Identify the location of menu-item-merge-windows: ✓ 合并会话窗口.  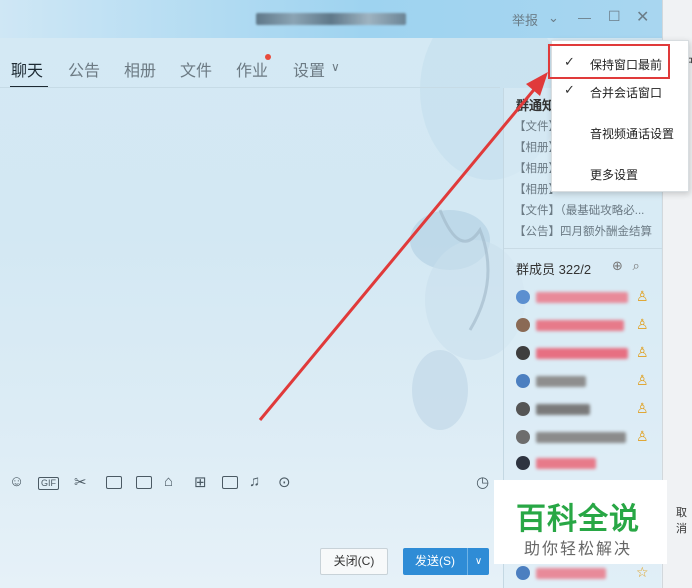
(621, 91).